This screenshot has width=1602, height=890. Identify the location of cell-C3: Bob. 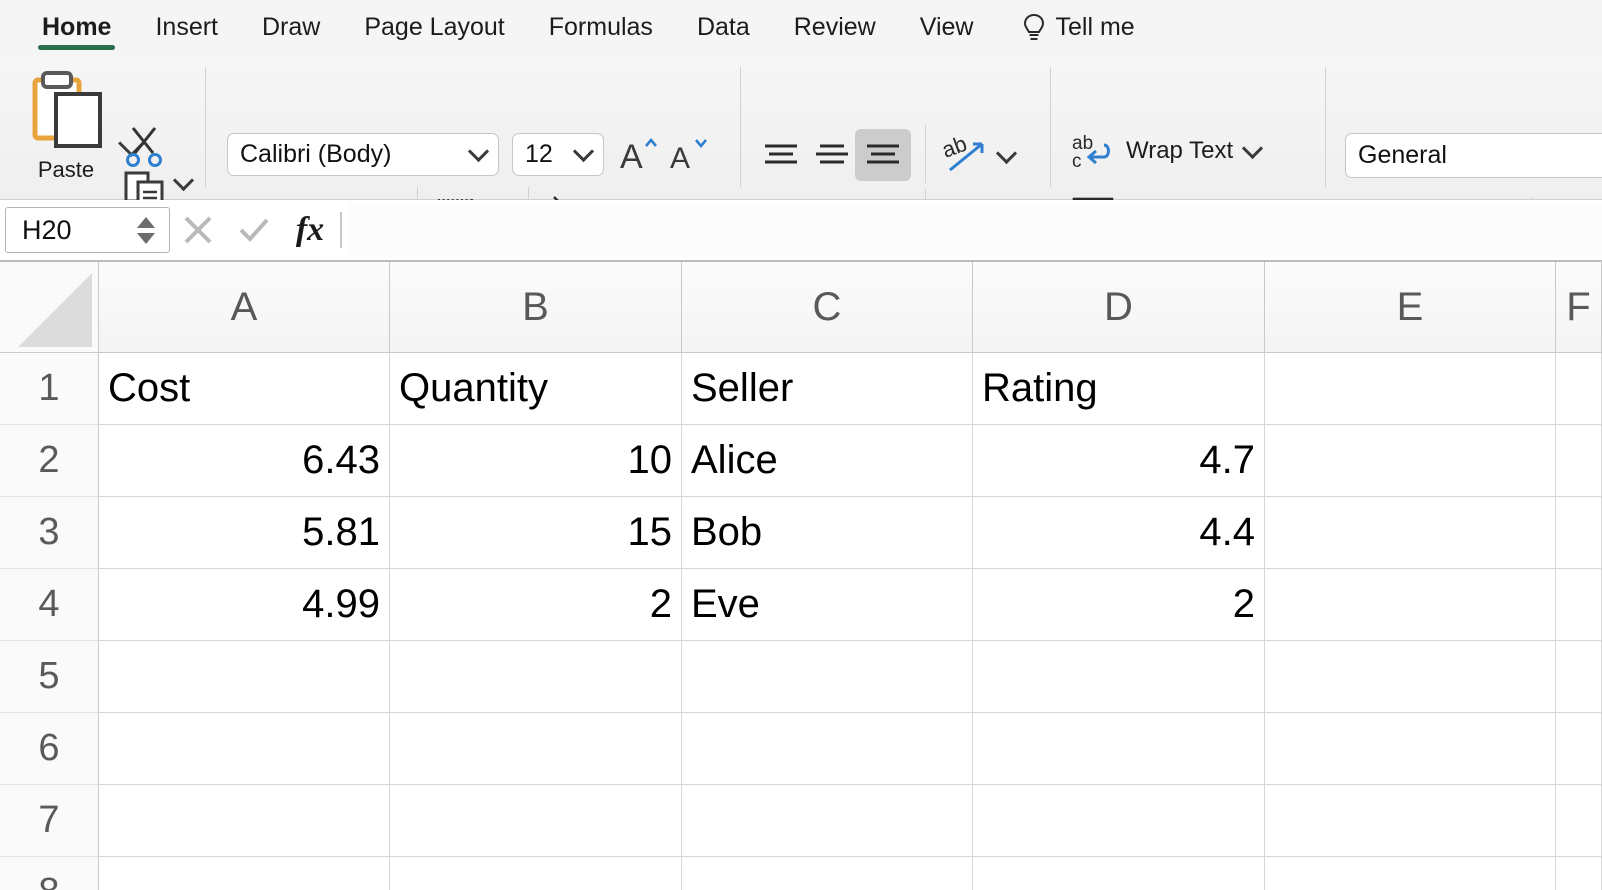
(827, 533).